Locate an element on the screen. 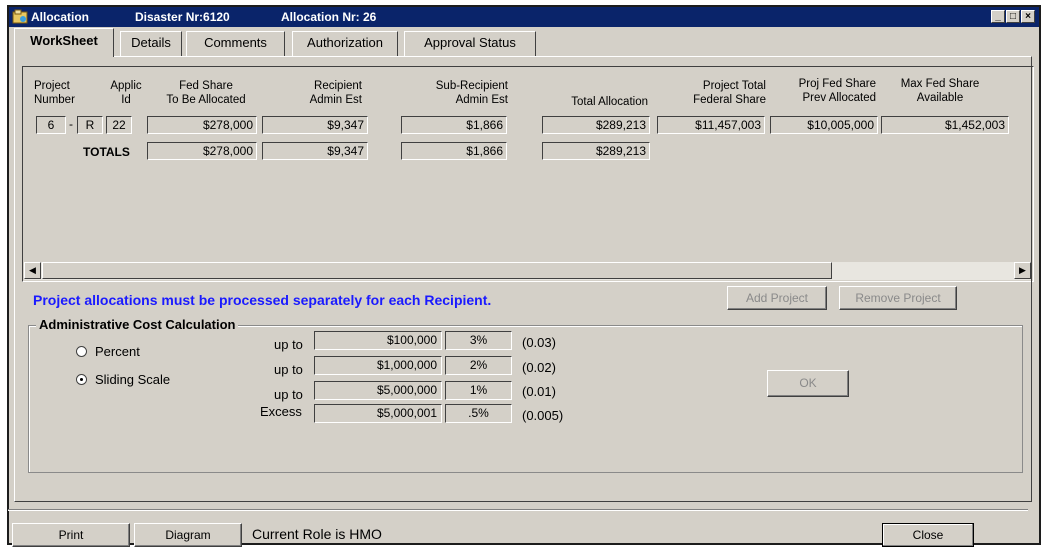 Image resolution: width=1062 pixels, height=555 pixels. tab-approval-status: Approval Status is located at coordinates (470, 43).